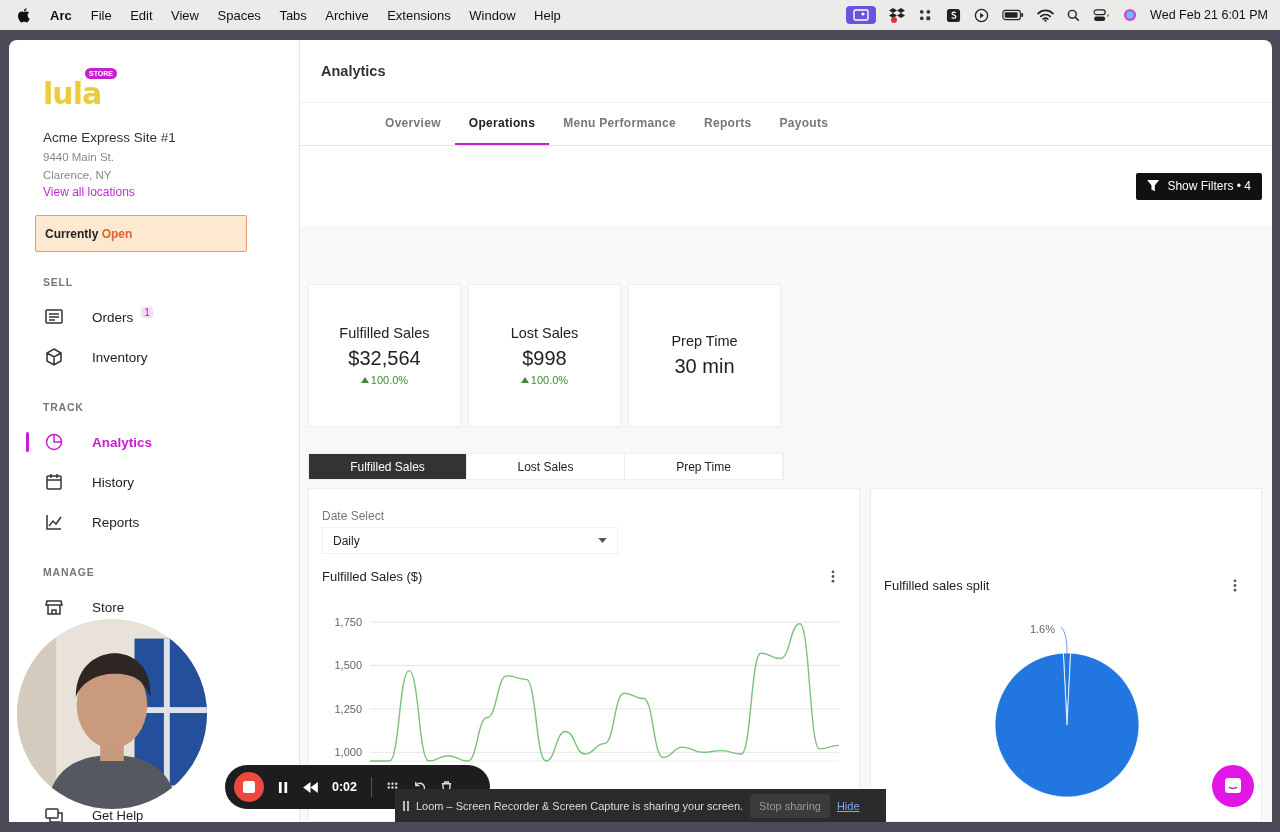 The width and height of the screenshot is (1280, 832). What do you see at coordinates (937, 585) in the screenshot?
I see `chart-title: Fulfilled sales split` at bounding box center [937, 585].